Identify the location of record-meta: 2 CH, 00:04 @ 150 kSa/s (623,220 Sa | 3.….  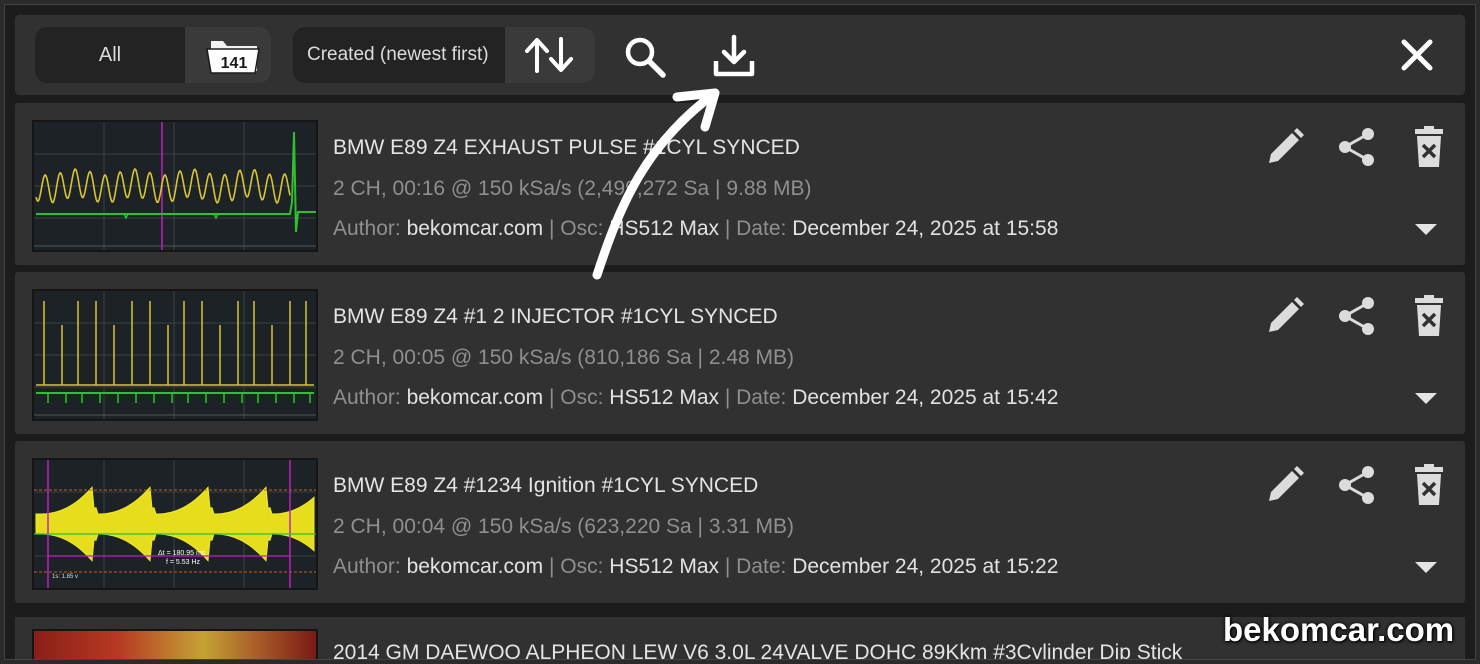
(564, 526).